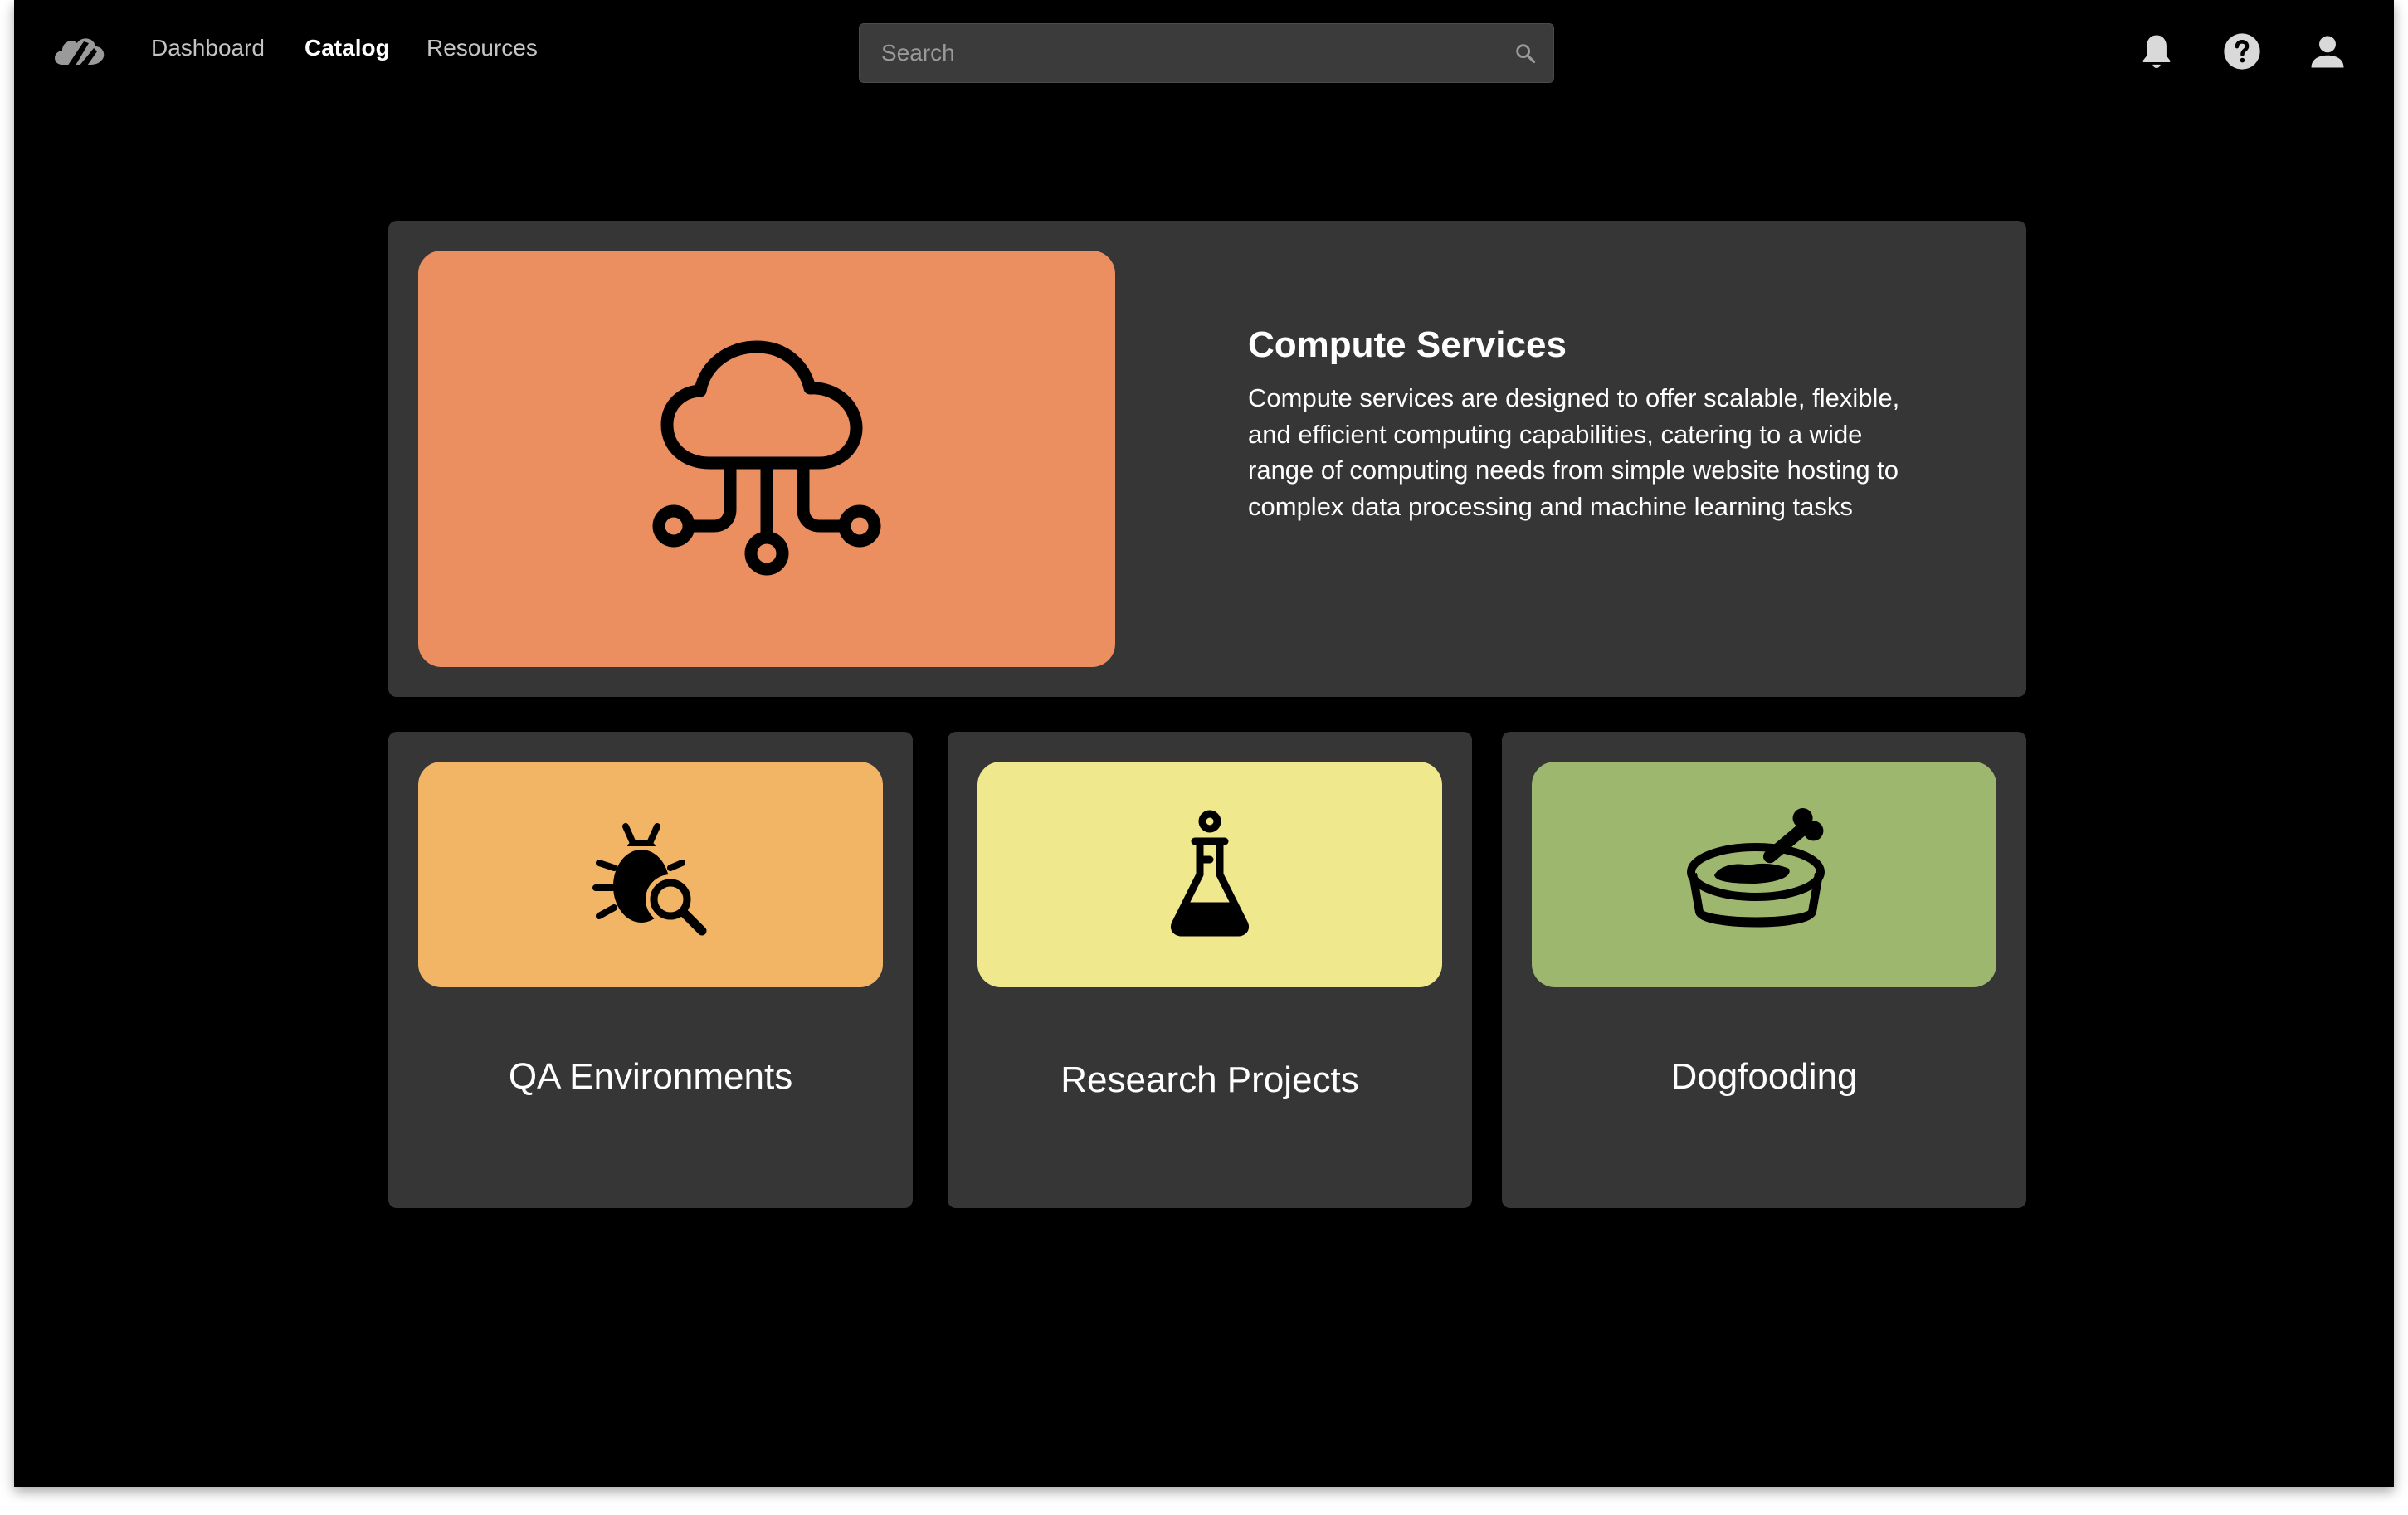 This screenshot has height=1515, width=2408. I want to click on search-input, so click(1175, 53).